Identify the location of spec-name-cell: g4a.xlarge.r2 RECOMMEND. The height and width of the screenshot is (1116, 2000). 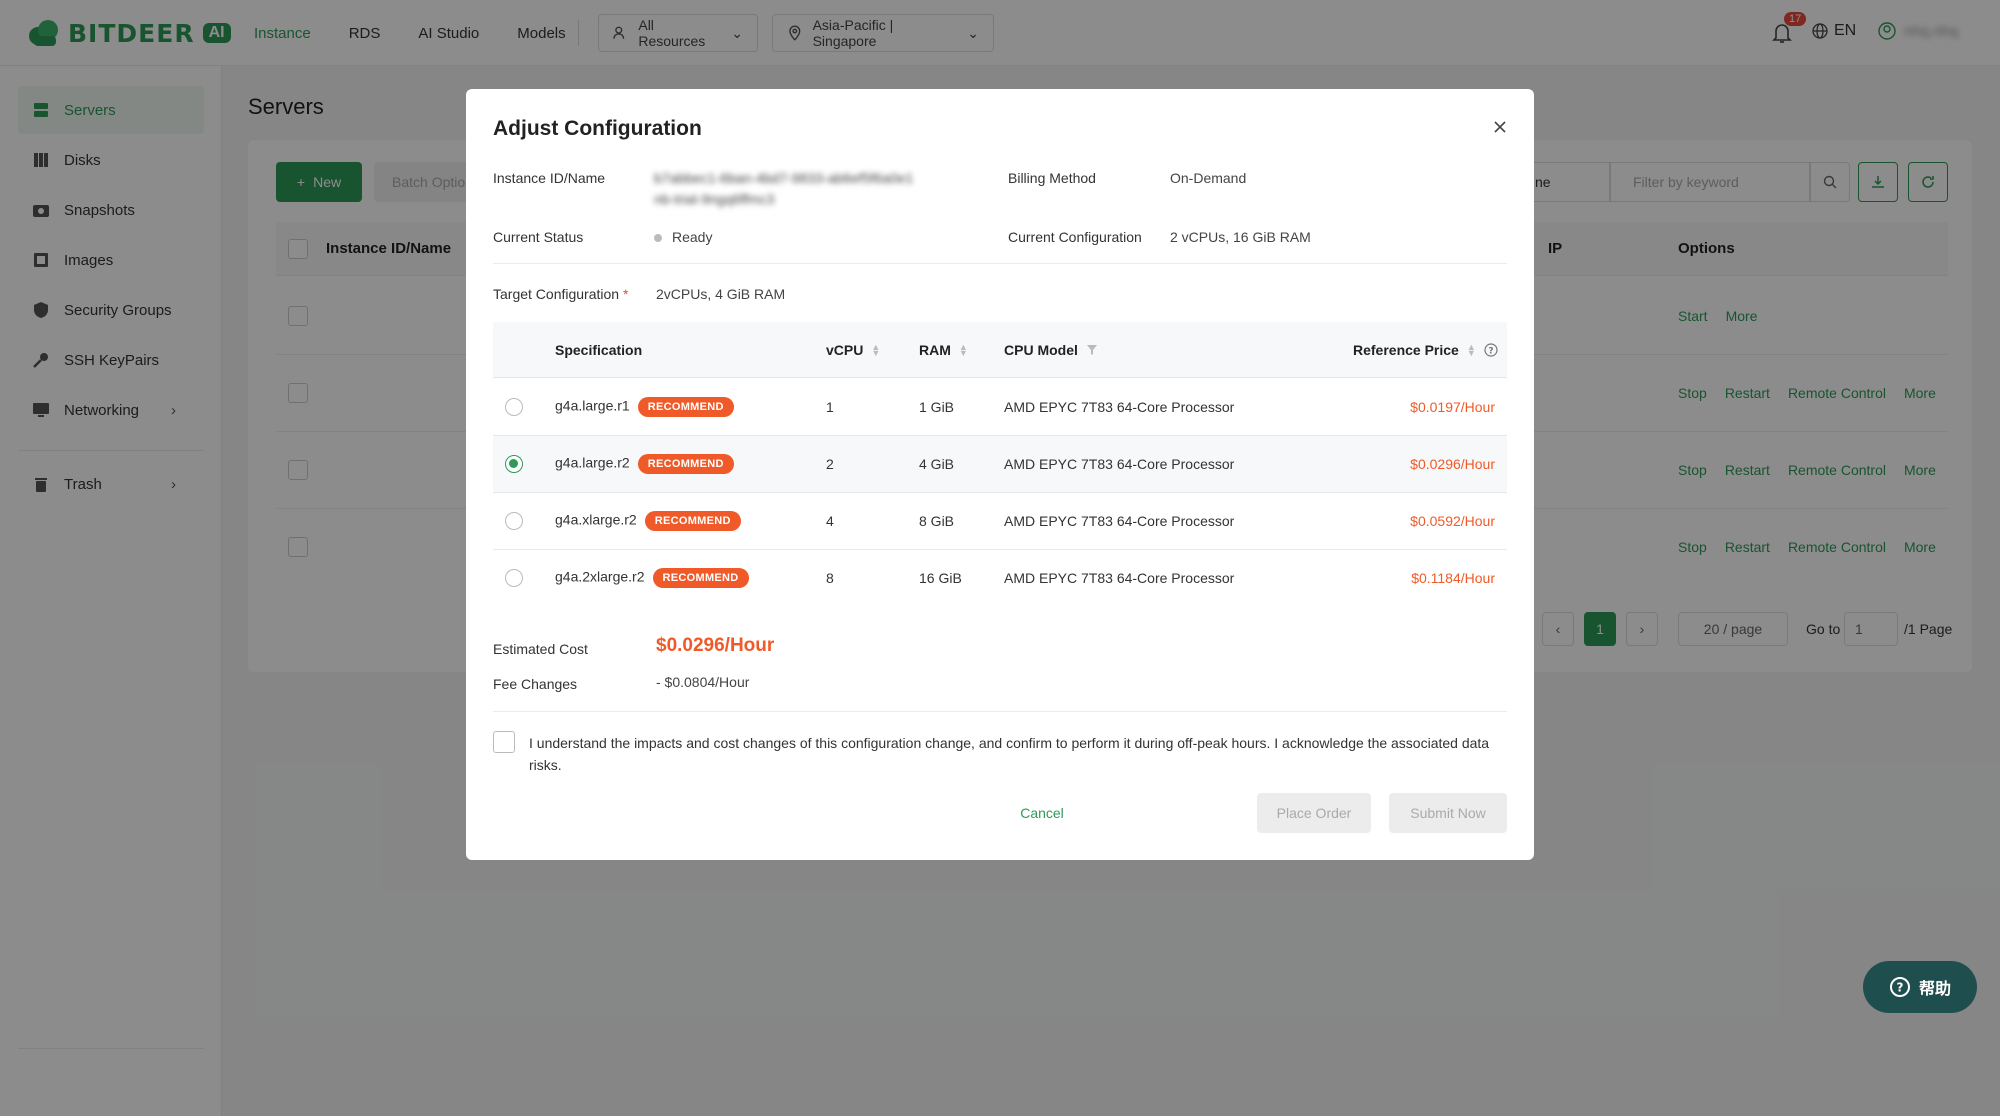
(648, 521).